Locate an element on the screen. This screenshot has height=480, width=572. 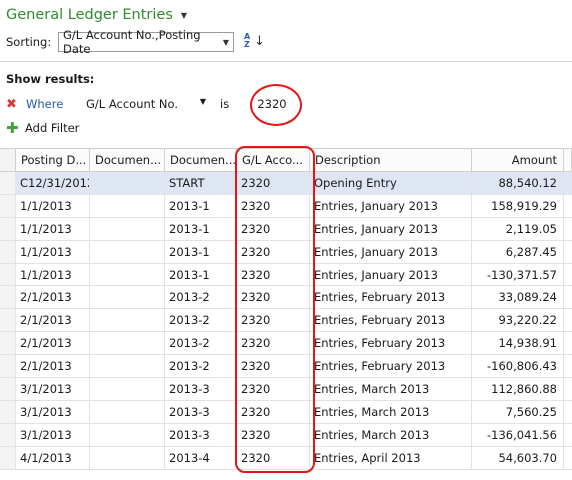
table-cell: Entries, April 2013 is located at coordinates (391, 457).